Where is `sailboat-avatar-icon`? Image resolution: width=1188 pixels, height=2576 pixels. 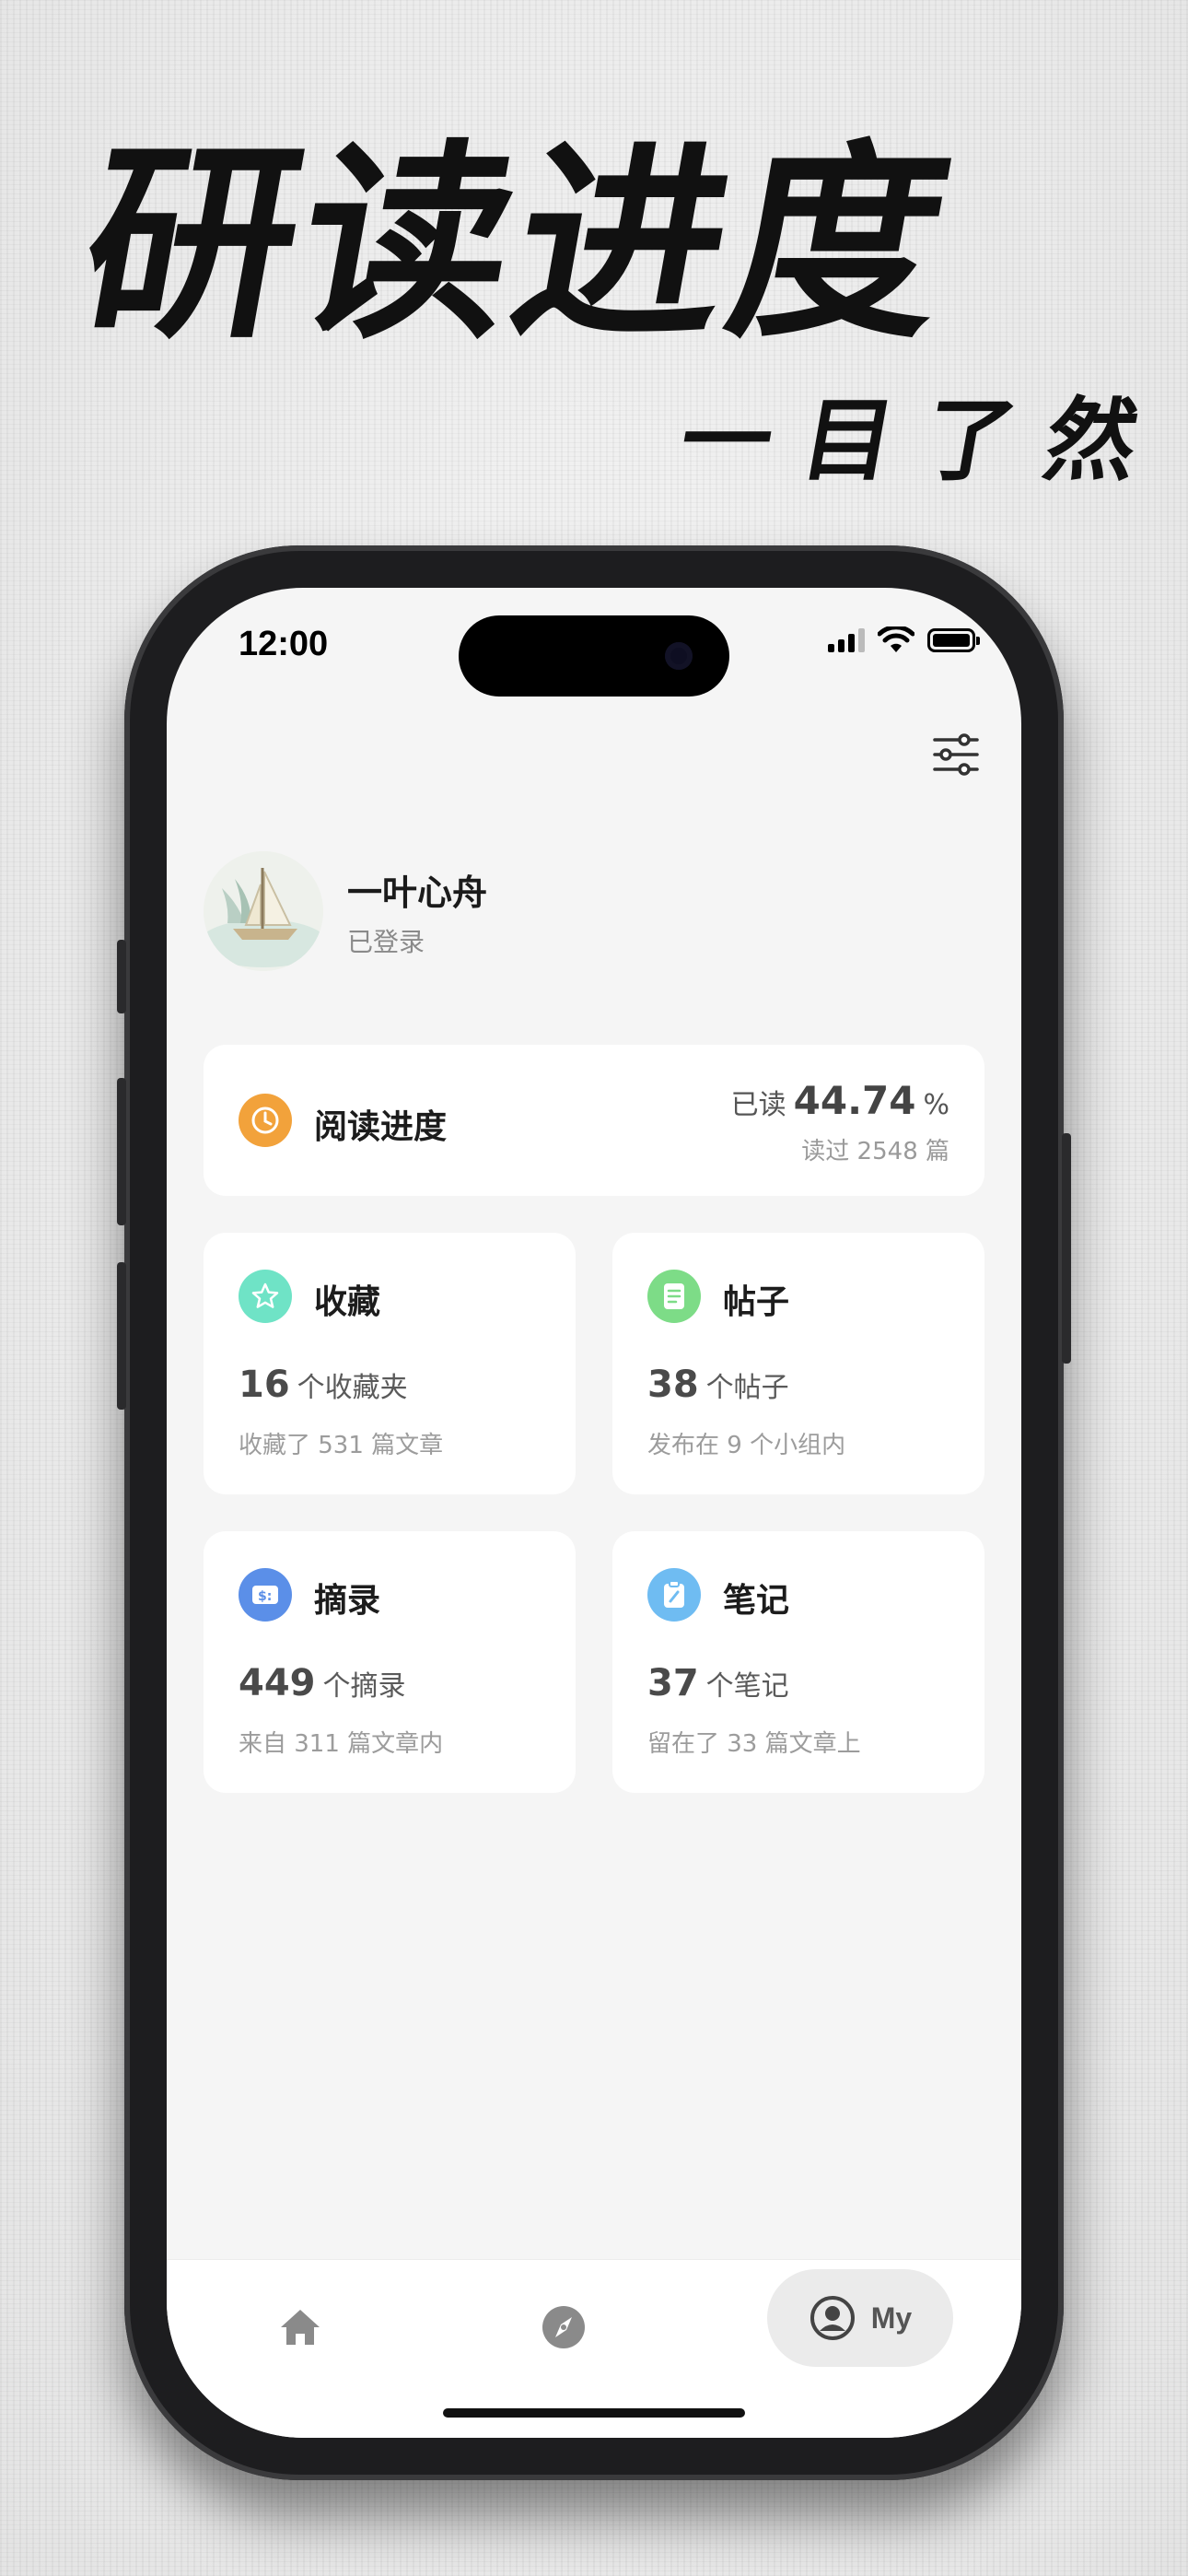
sailboat-avatar-icon is located at coordinates (263, 911).